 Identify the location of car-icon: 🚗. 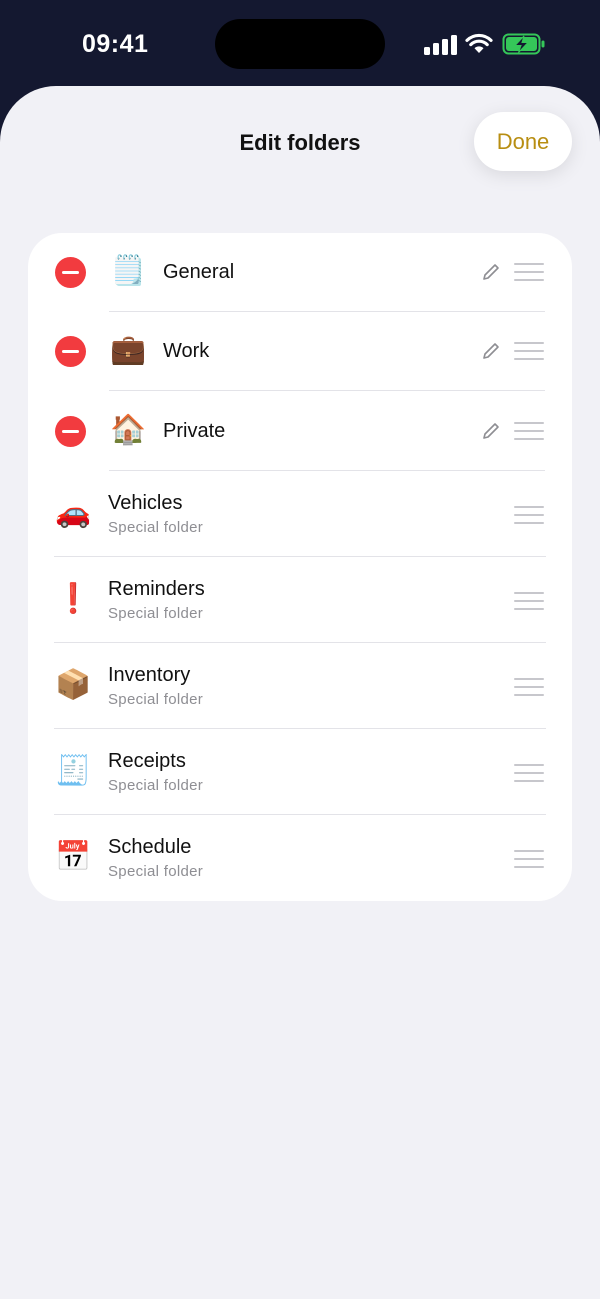
(73, 512).